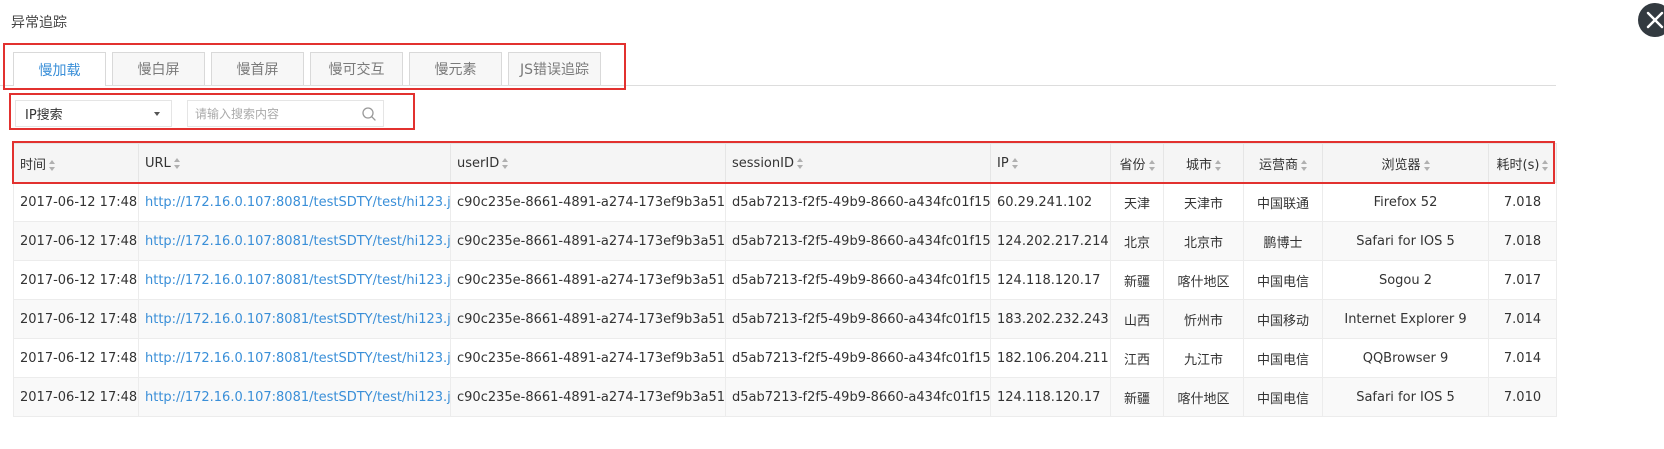 This screenshot has width=1664, height=449. What do you see at coordinates (294, 163) in the screenshot?
I see `column-header-url: URL` at bounding box center [294, 163].